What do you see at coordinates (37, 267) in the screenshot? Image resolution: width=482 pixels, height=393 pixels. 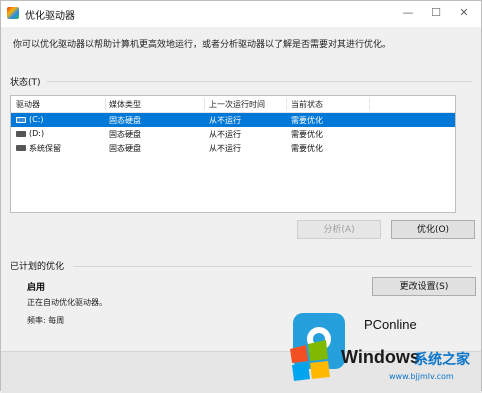 I see `schedule-section-label: 已计划的优化` at bounding box center [37, 267].